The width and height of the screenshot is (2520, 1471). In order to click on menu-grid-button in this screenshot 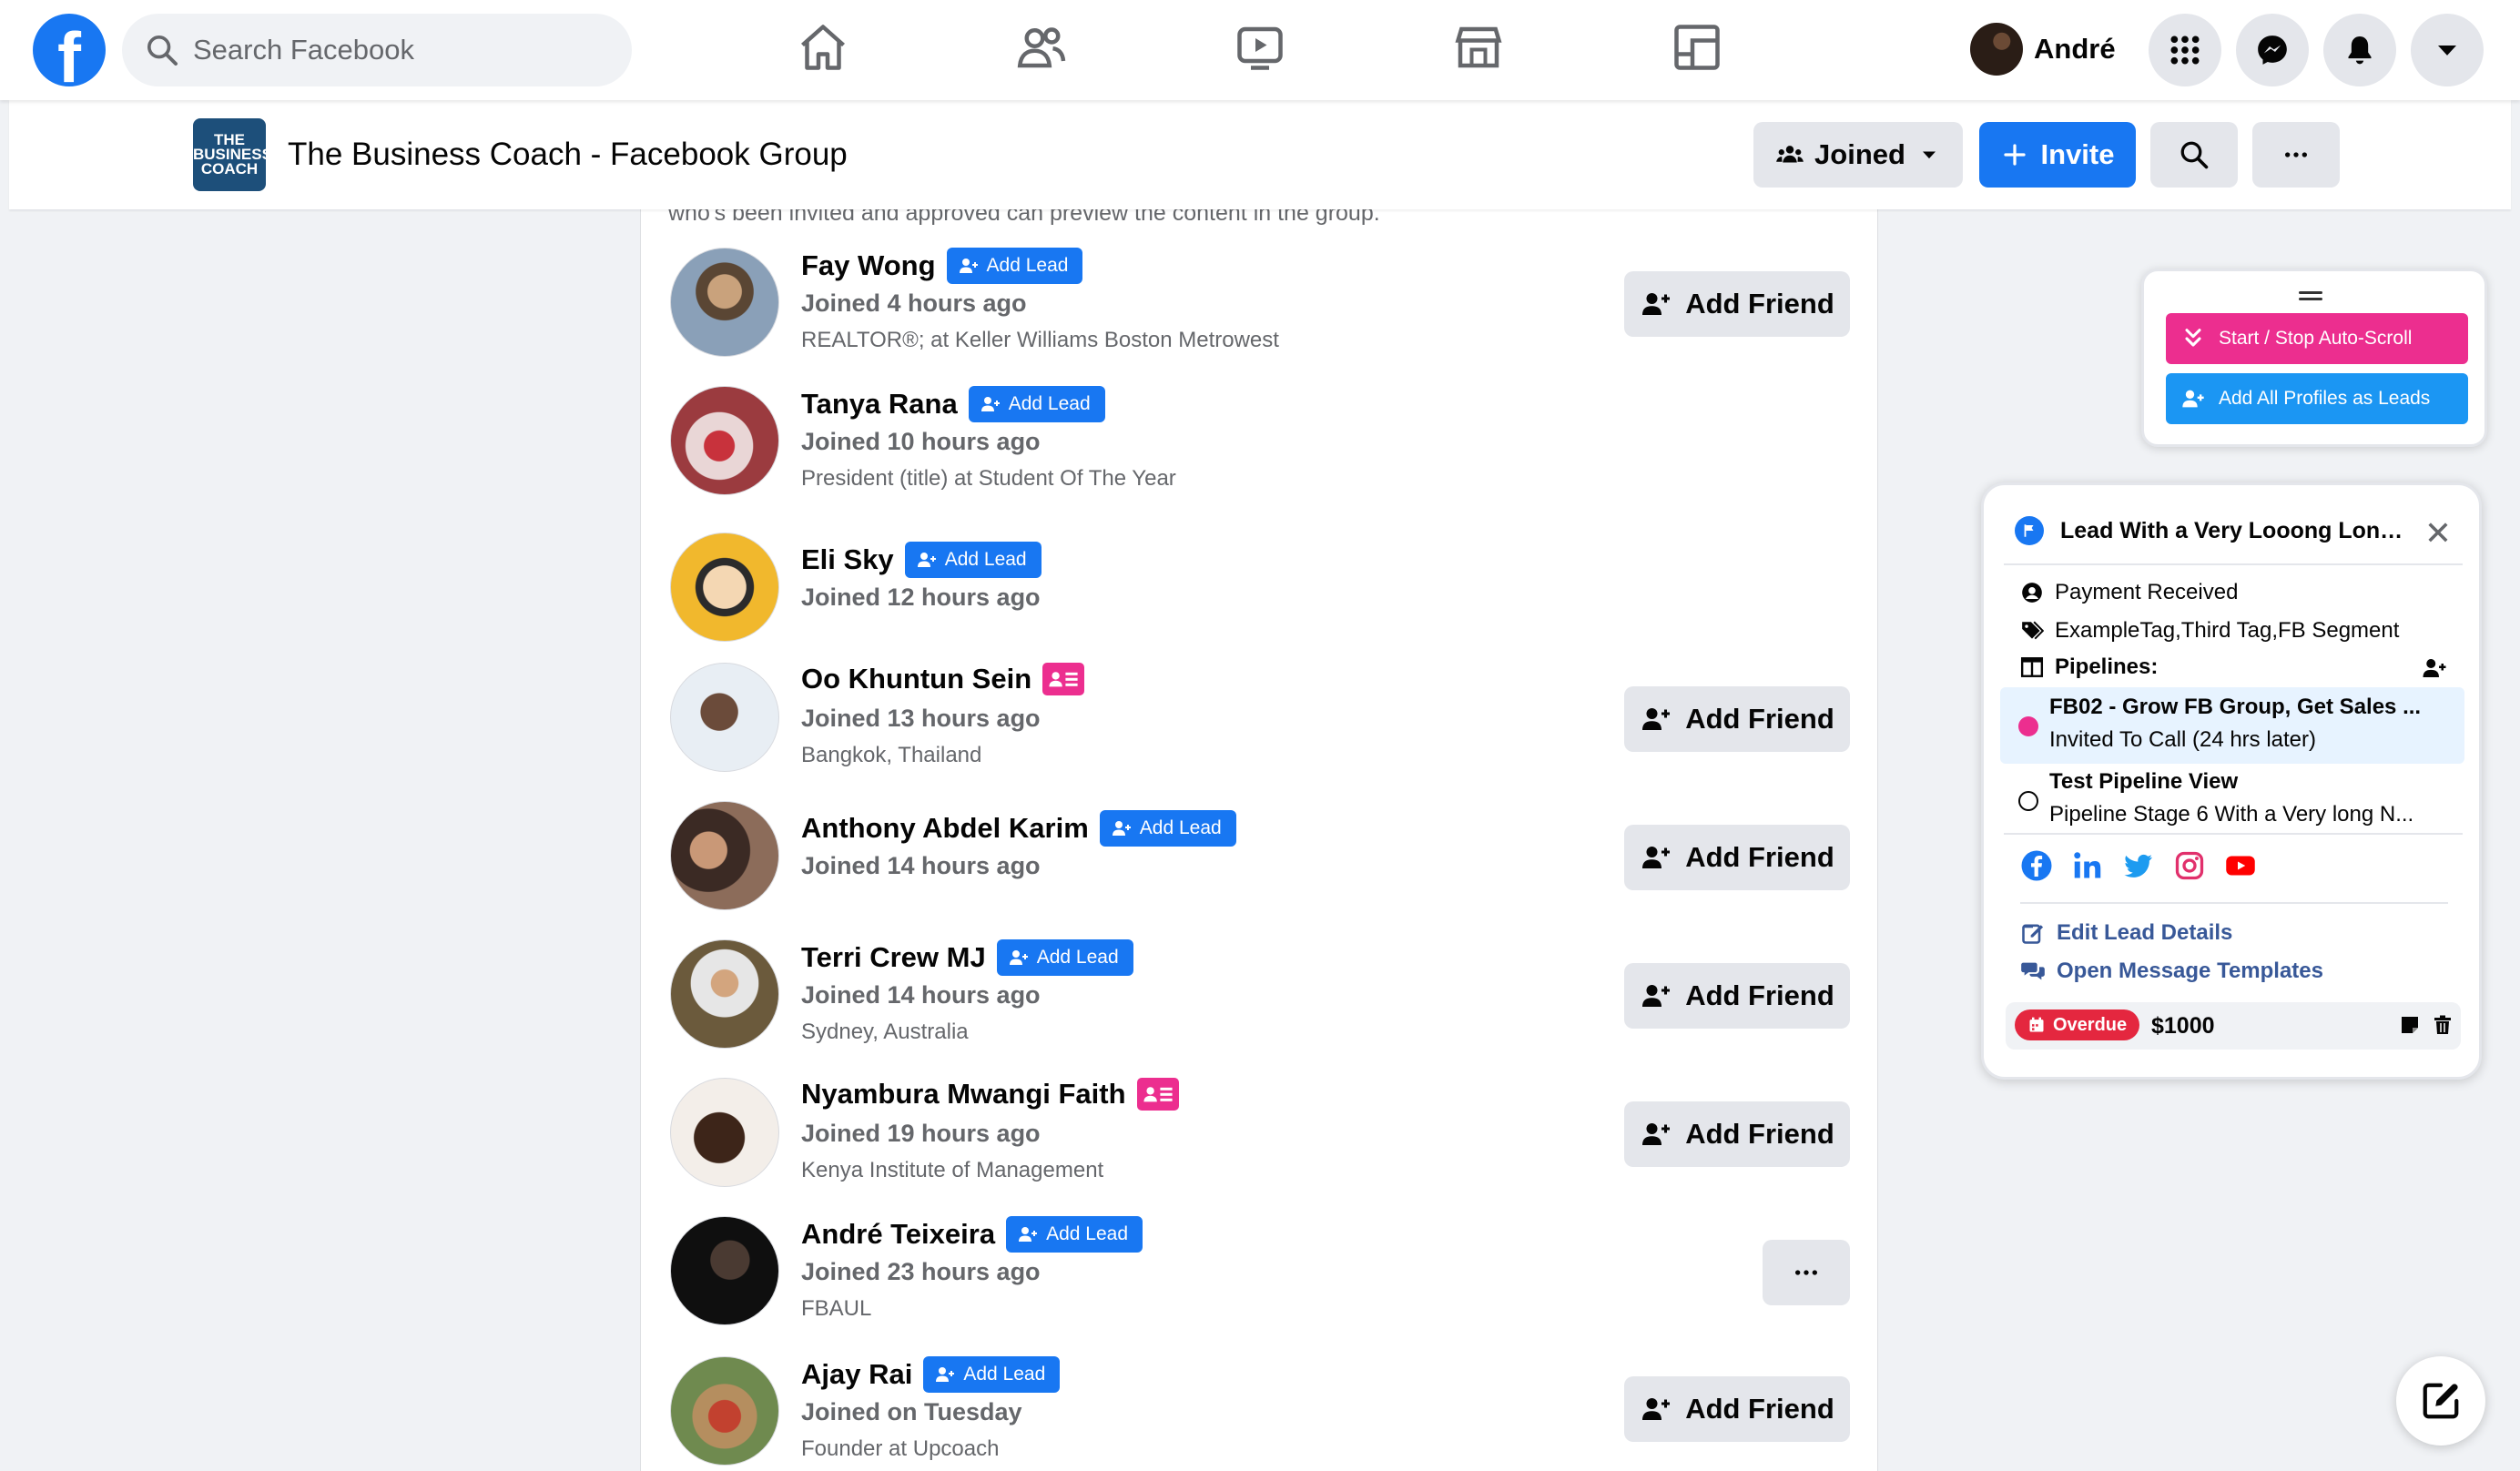, I will do `click(2185, 50)`.